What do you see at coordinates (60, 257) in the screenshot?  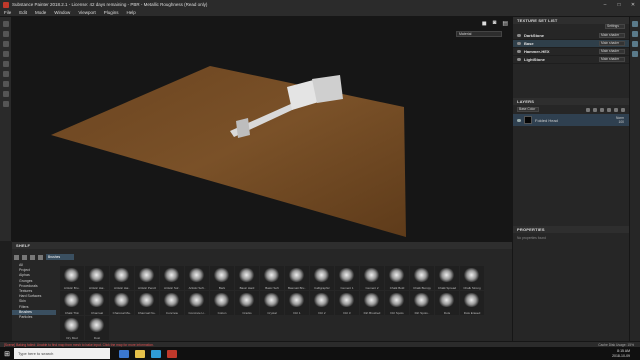 I see `shelf-search-tag: Brushes` at bounding box center [60, 257].